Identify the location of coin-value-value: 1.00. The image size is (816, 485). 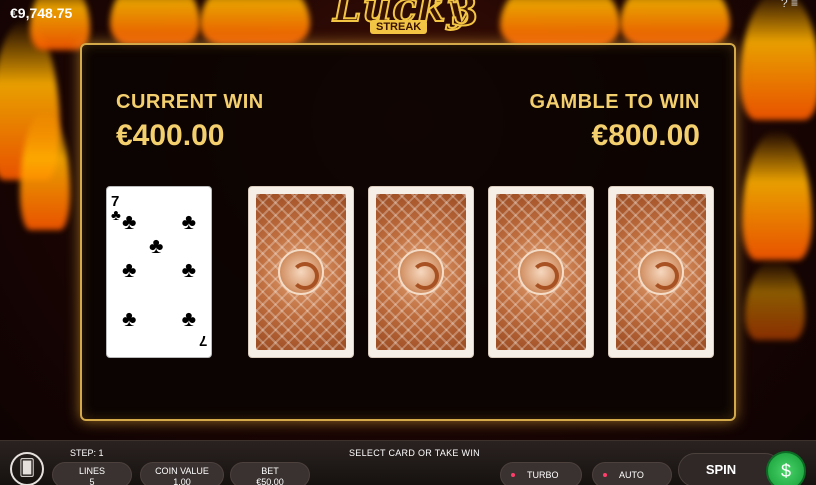
(182, 481).